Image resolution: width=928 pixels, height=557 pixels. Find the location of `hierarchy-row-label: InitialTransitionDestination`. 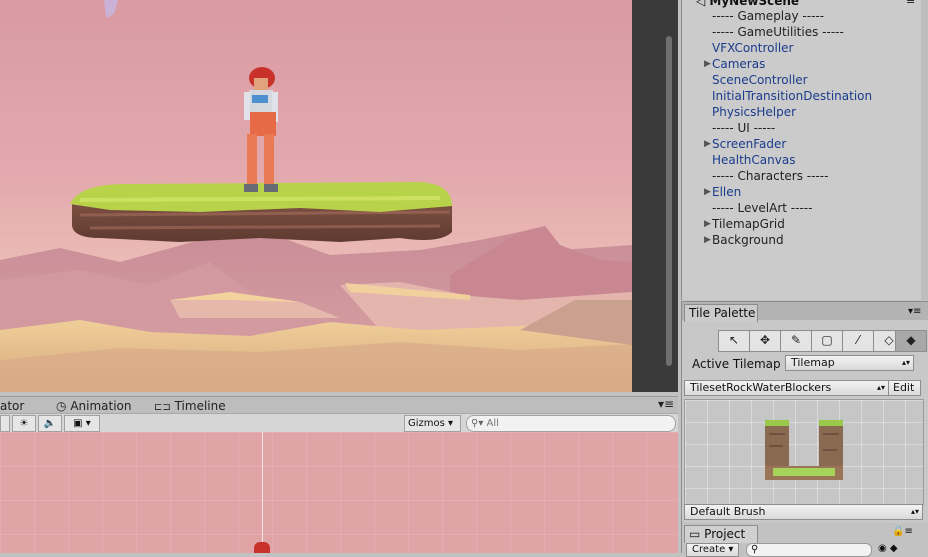

hierarchy-row-label: InitialTransitionDestination is located at coordinates (792, 96).